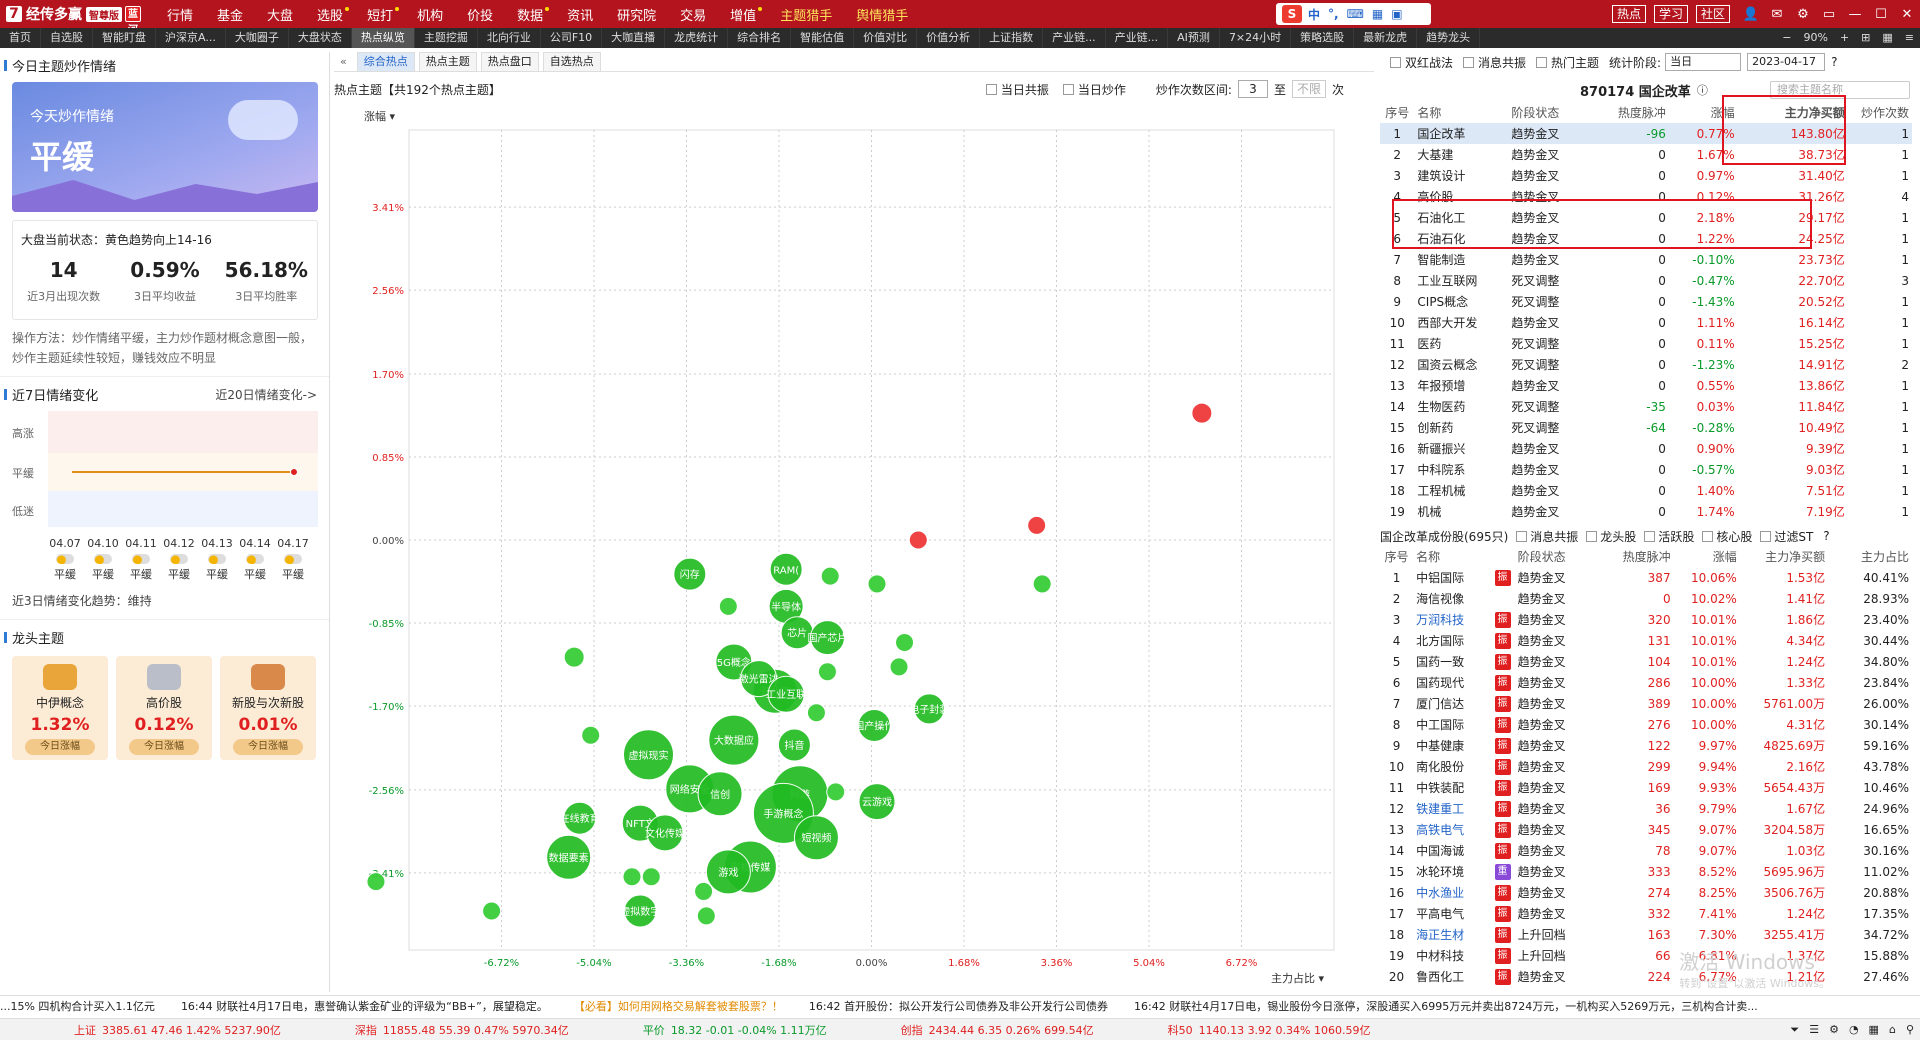  Describe the element at coordinates (1355, 14) in the screenshot. I see `ime-item: ⌨` at that location.